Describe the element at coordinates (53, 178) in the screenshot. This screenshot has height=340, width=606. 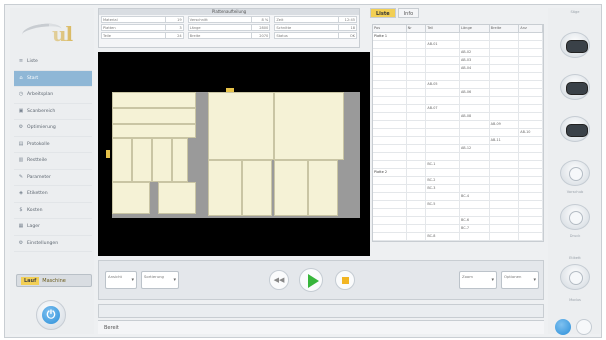
I see `sidebar-item-parameter: ✎ Parameter` at that location.